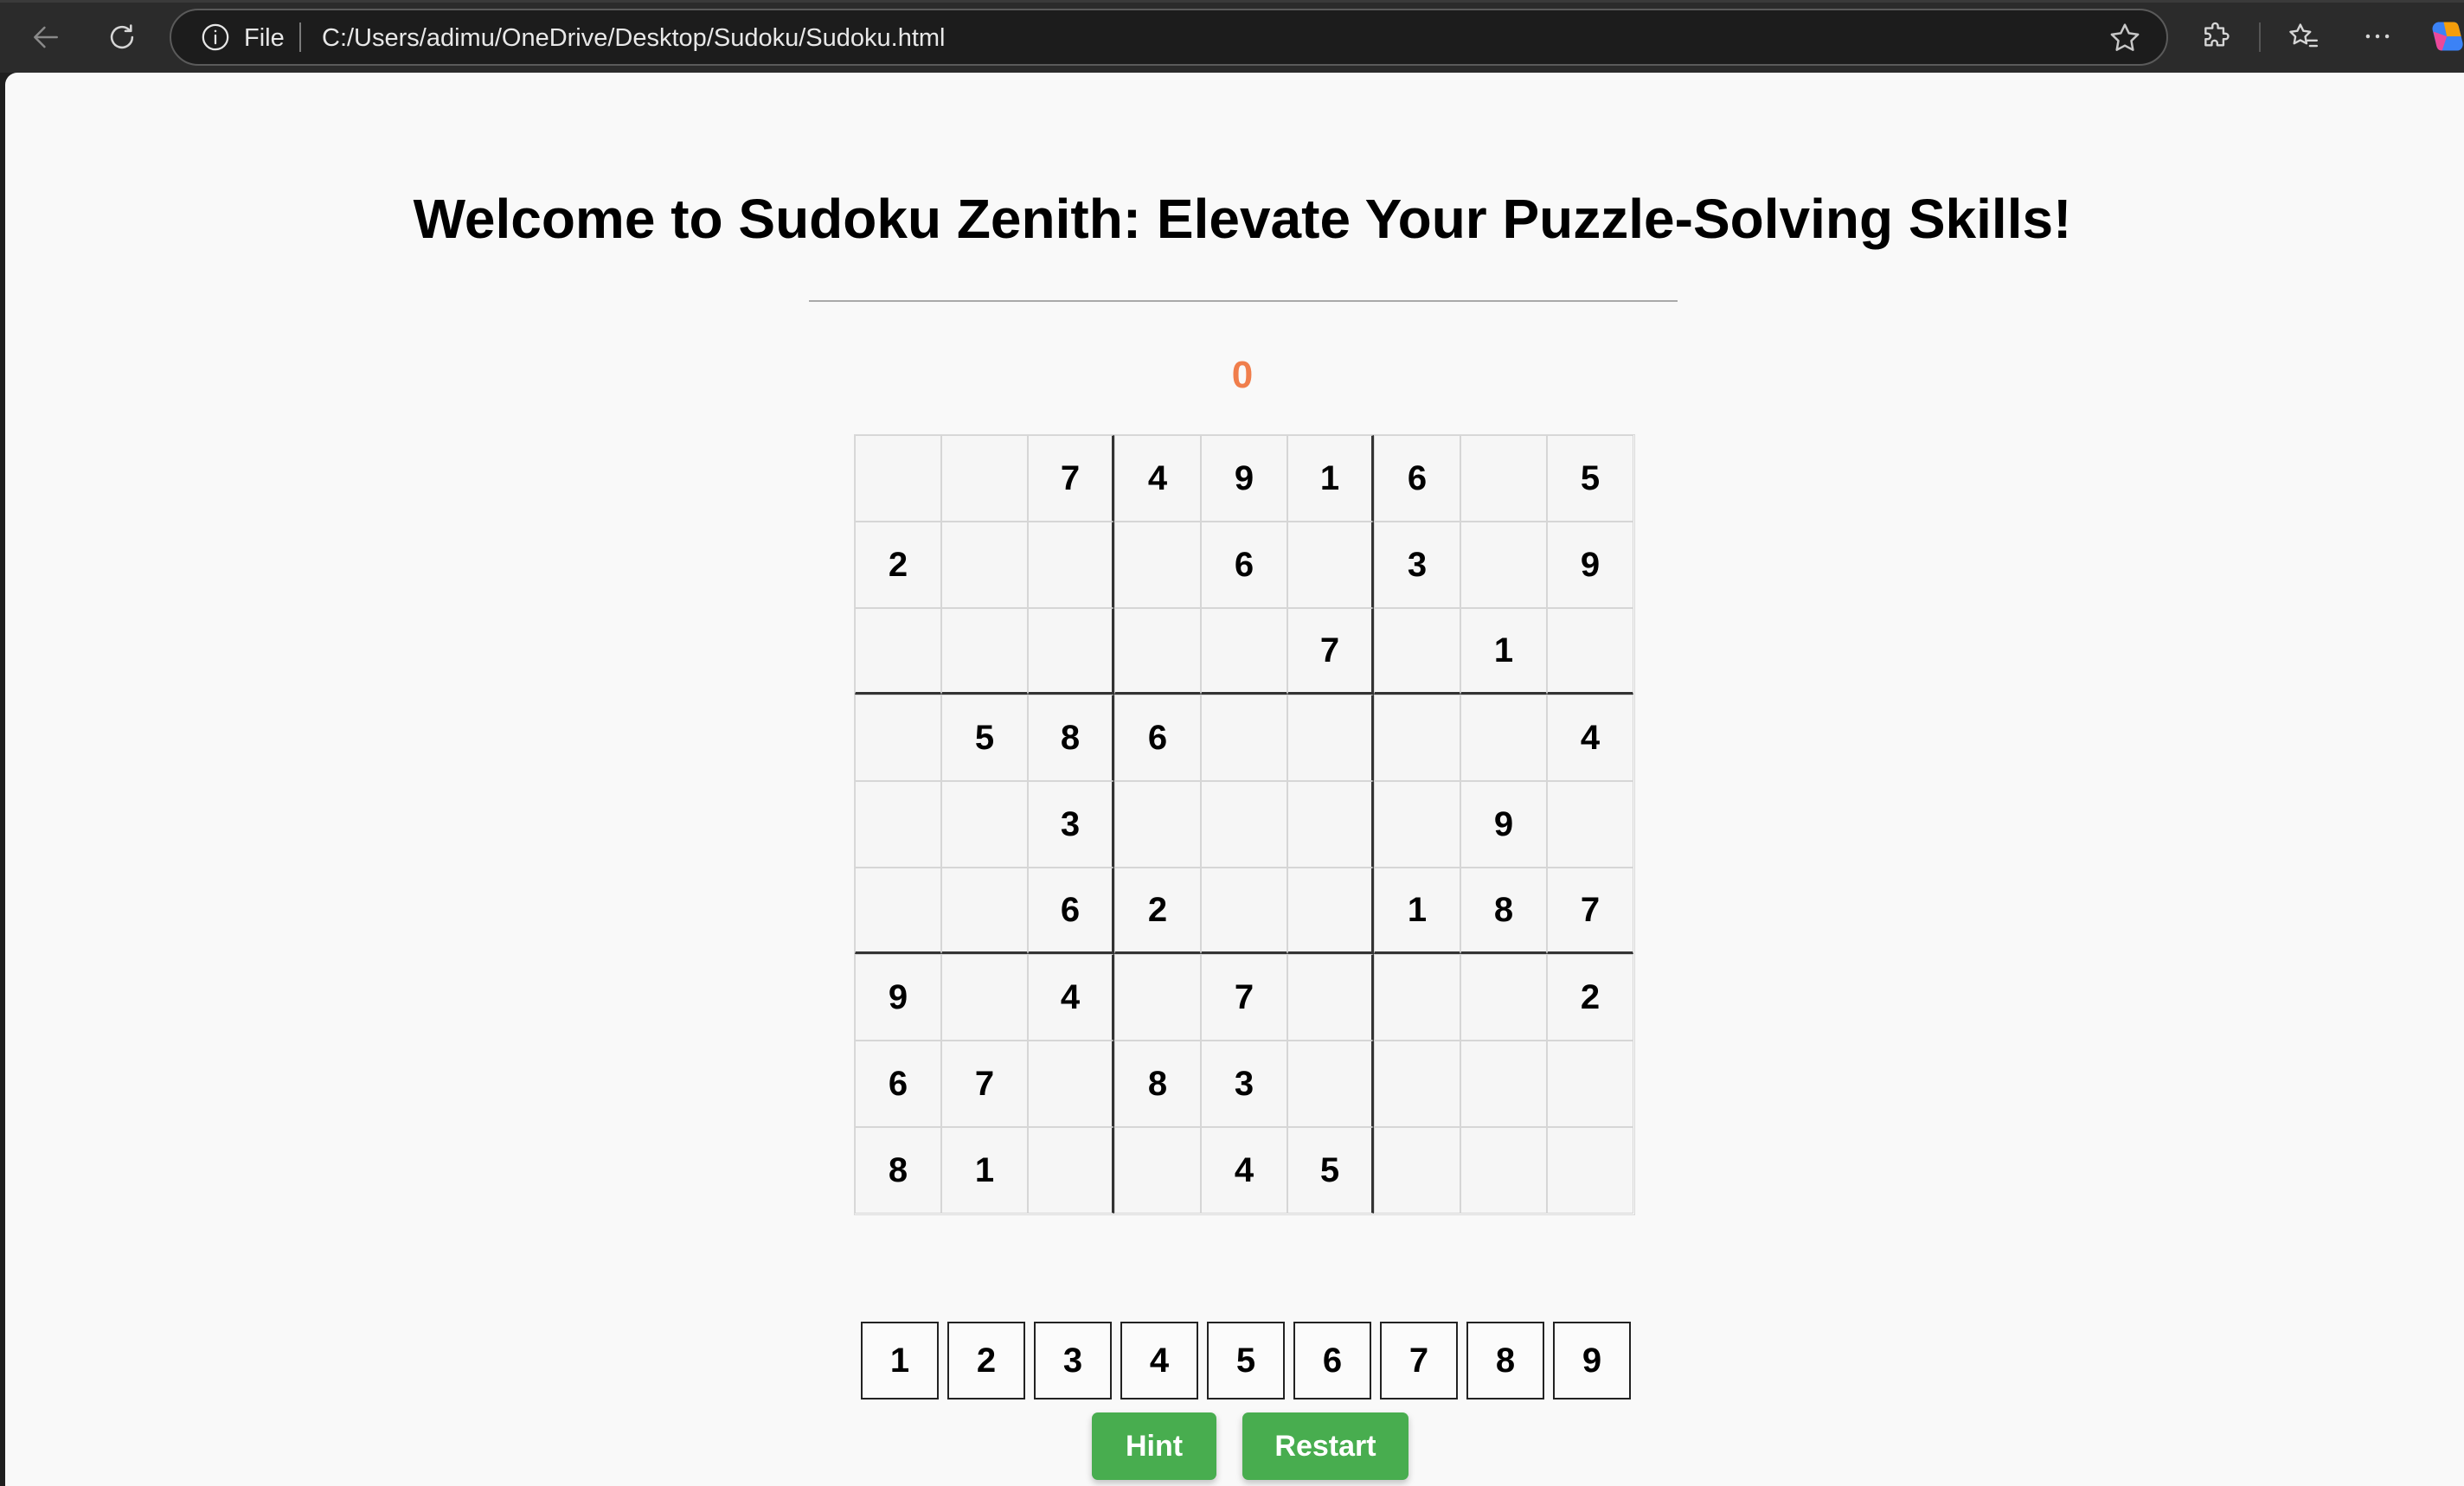 The width and height of the screenshot is (2464, 1486). Describe the element at coordinates (1246, 1361) in the screenshot. I see `number-button-5: 5` at that location.